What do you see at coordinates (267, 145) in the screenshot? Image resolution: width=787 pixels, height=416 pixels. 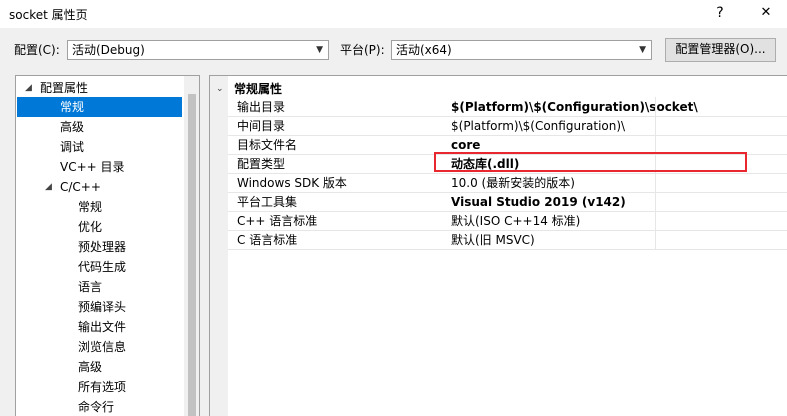 I see `property-name: 目标文件名` at bounding box center [267, 145].